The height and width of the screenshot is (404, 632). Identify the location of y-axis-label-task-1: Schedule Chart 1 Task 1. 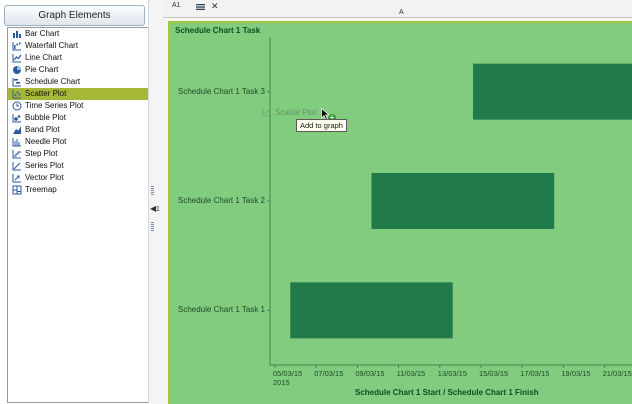
(221, 310).